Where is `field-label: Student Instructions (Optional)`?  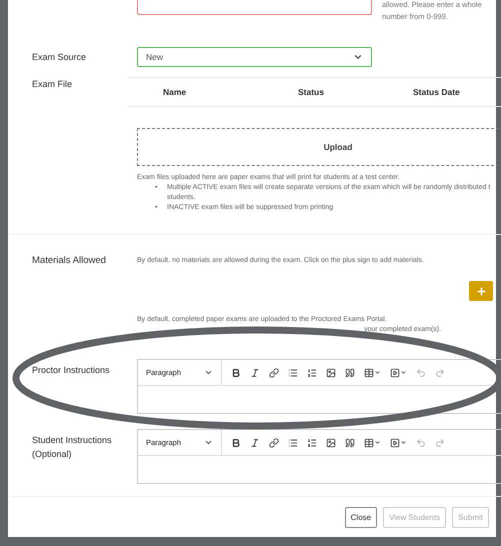
field-label: Student Instructions (Optional) is located at coordinates (72, 447).